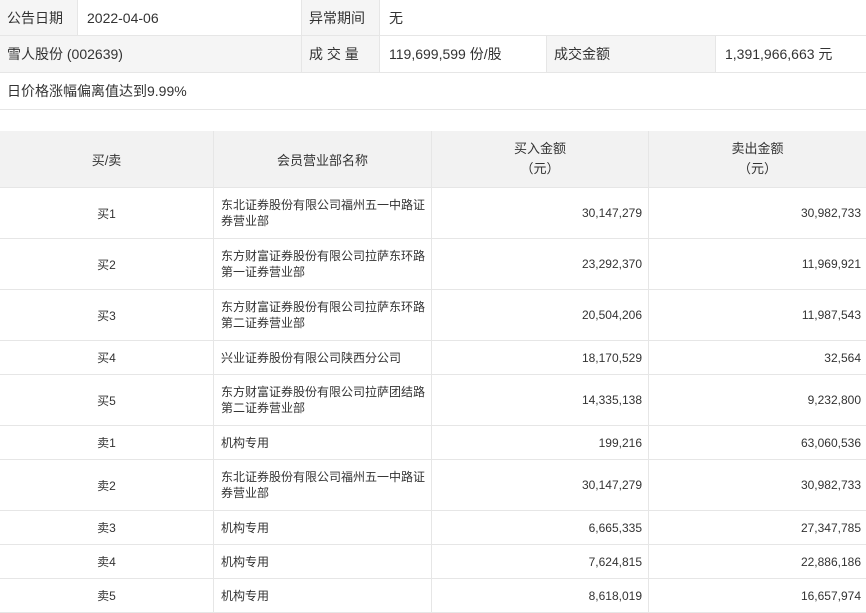 The height and width of the screenshot is (613, 866). I want to click on sell-amount: 16,657,974, so click(830, 595).